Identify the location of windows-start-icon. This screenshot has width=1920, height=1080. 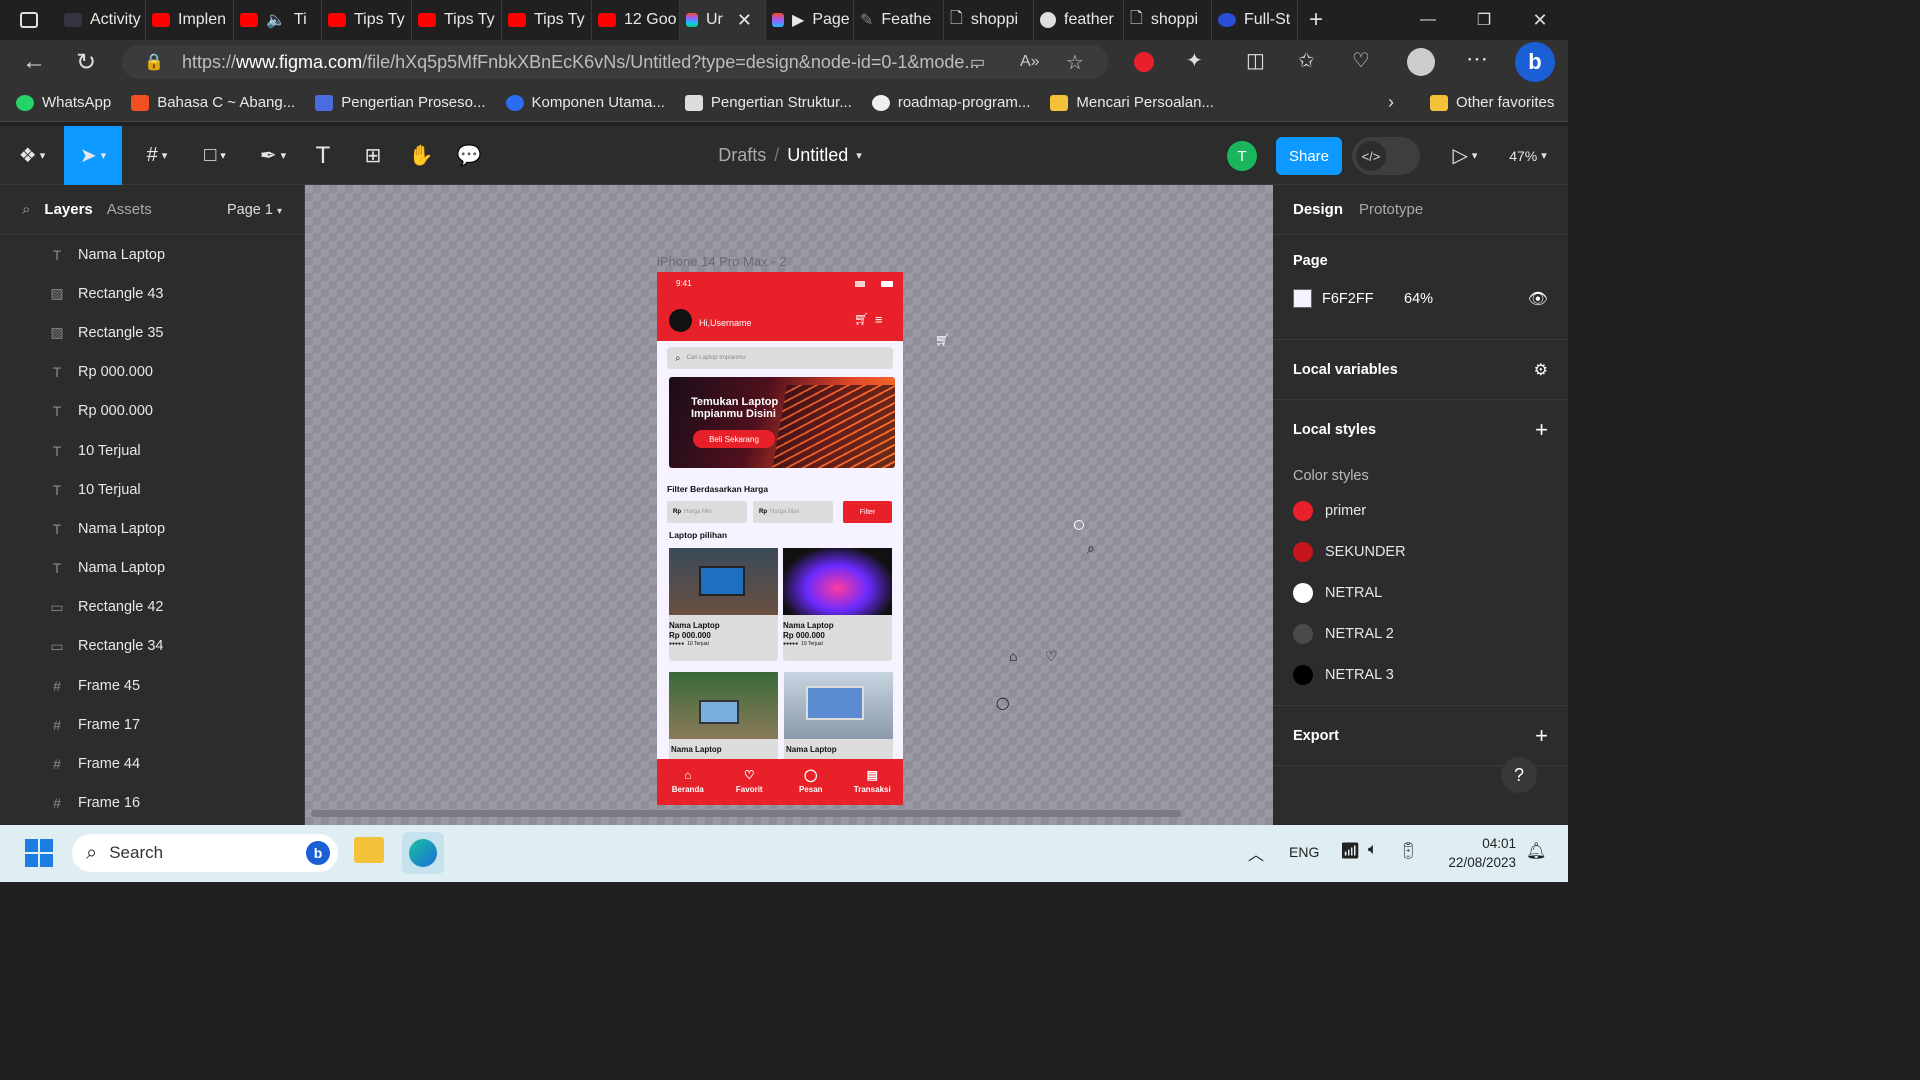
(39, 853).